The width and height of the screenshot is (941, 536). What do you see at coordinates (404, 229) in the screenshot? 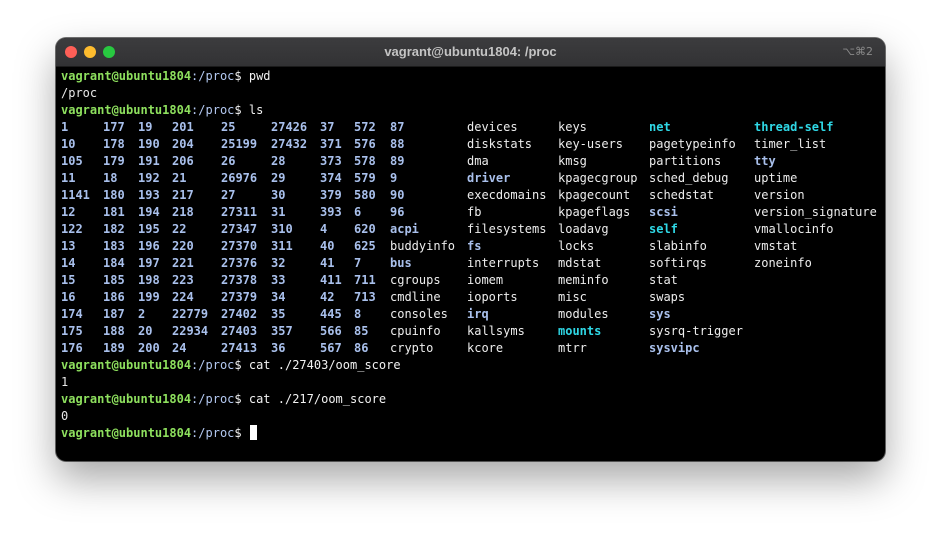
I see `ls-entry: acpi` at bounding box center [404, 229].